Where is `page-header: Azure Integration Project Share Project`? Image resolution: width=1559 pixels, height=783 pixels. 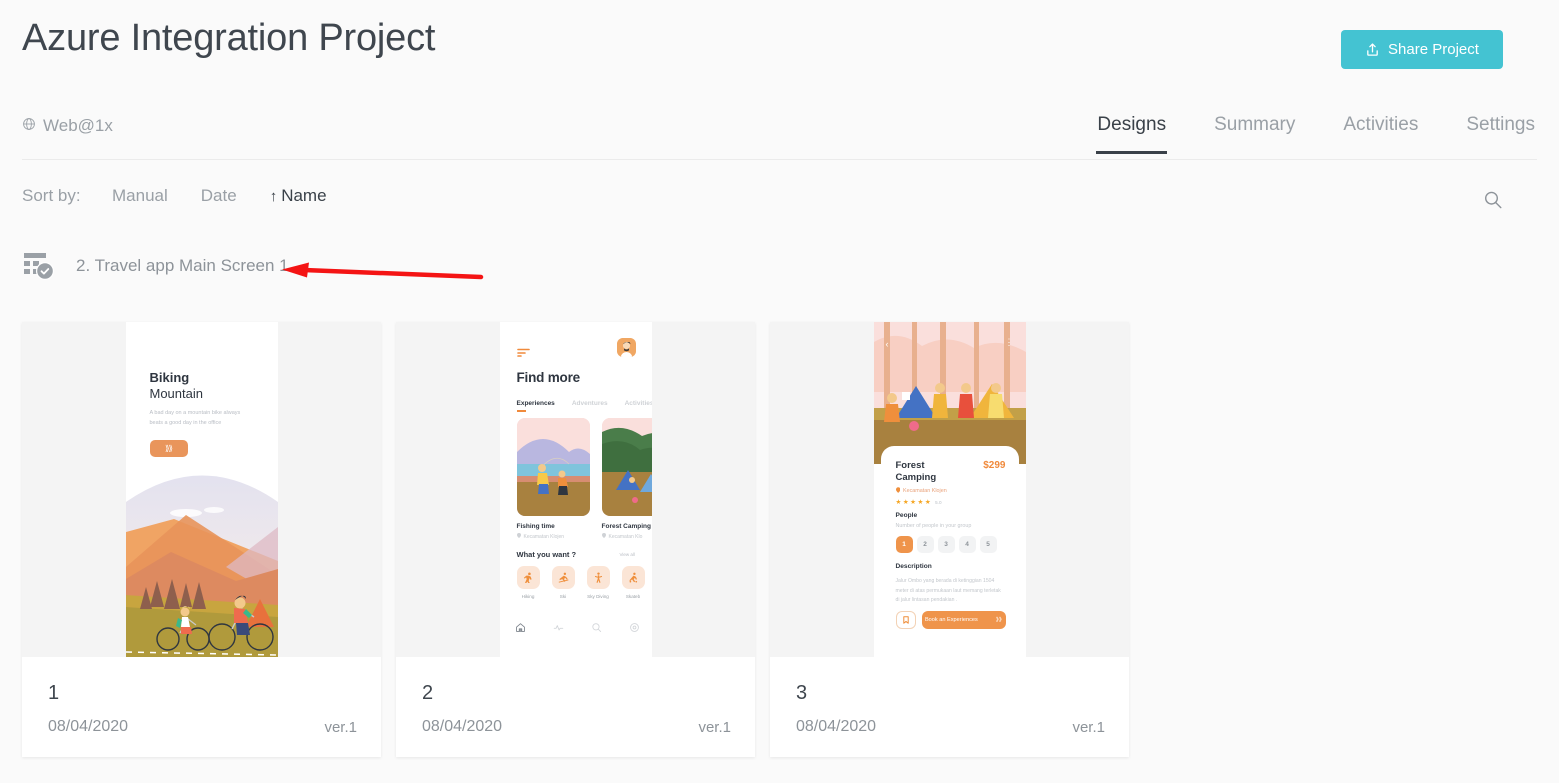
page-header: Azure Integration Project Share Project is located at coordinates (779, 49).